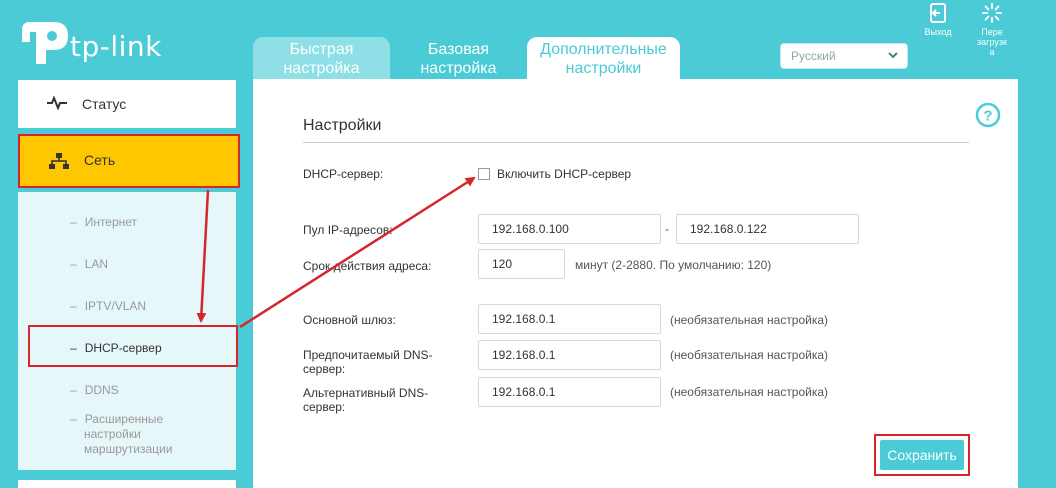 This screenshot has width=1056, height=488. Describe the element at coordinates (115, 306) in the screenshot. I see `sidebar-subitem-label: IPTV/VLAN` at that location.